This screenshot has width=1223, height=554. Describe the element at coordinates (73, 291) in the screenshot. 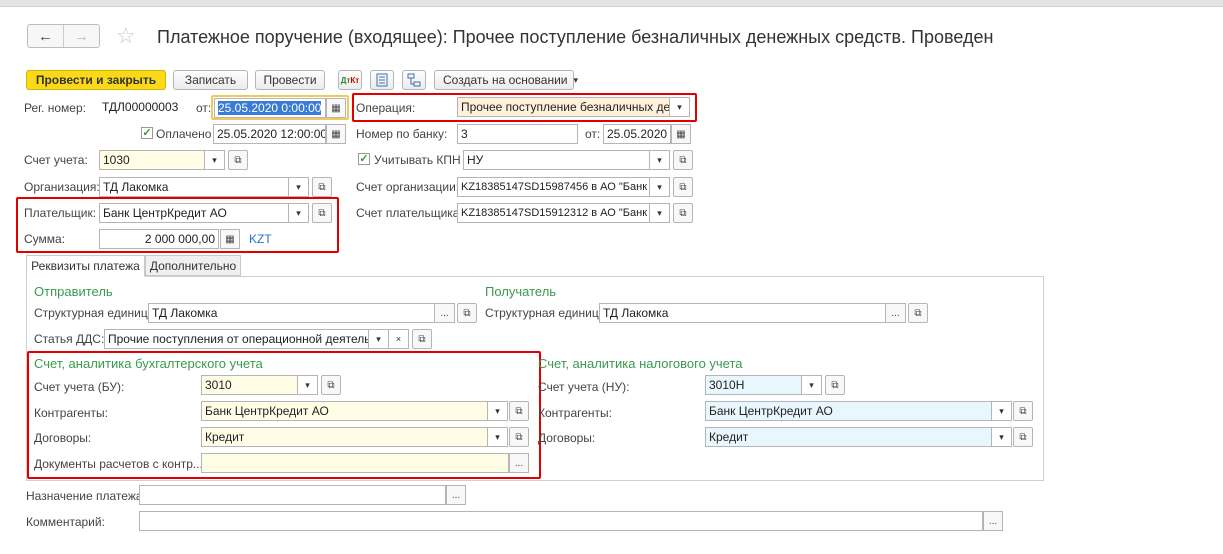

I see `sender-heading: Отправитель` at that location.